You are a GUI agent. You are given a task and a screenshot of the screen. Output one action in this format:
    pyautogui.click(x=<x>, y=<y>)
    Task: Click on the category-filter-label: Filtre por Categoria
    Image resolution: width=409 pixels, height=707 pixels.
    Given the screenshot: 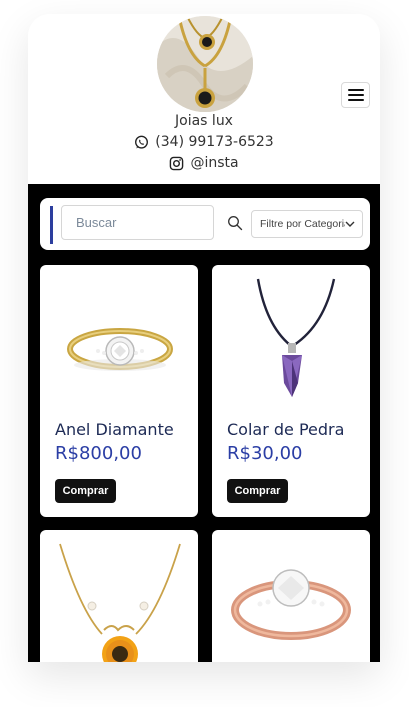 What is the action you would take?
    pyautogui.click(x=305, y=224)
    